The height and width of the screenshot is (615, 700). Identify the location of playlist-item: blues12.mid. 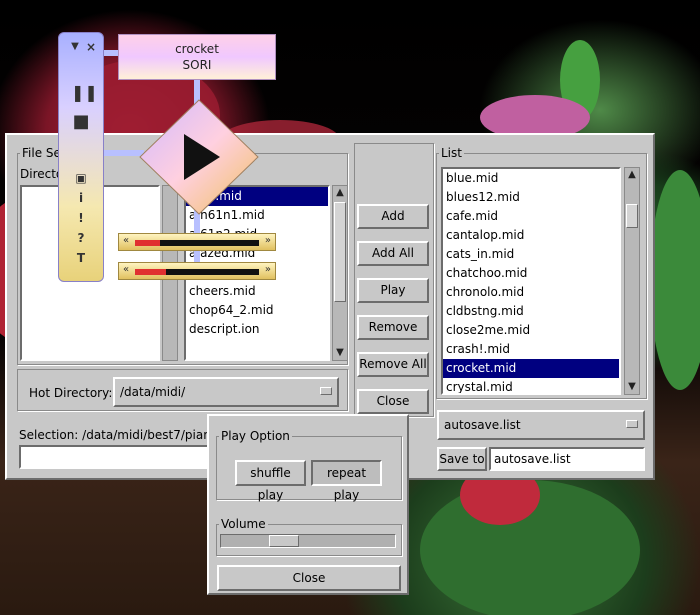
(531, 197).